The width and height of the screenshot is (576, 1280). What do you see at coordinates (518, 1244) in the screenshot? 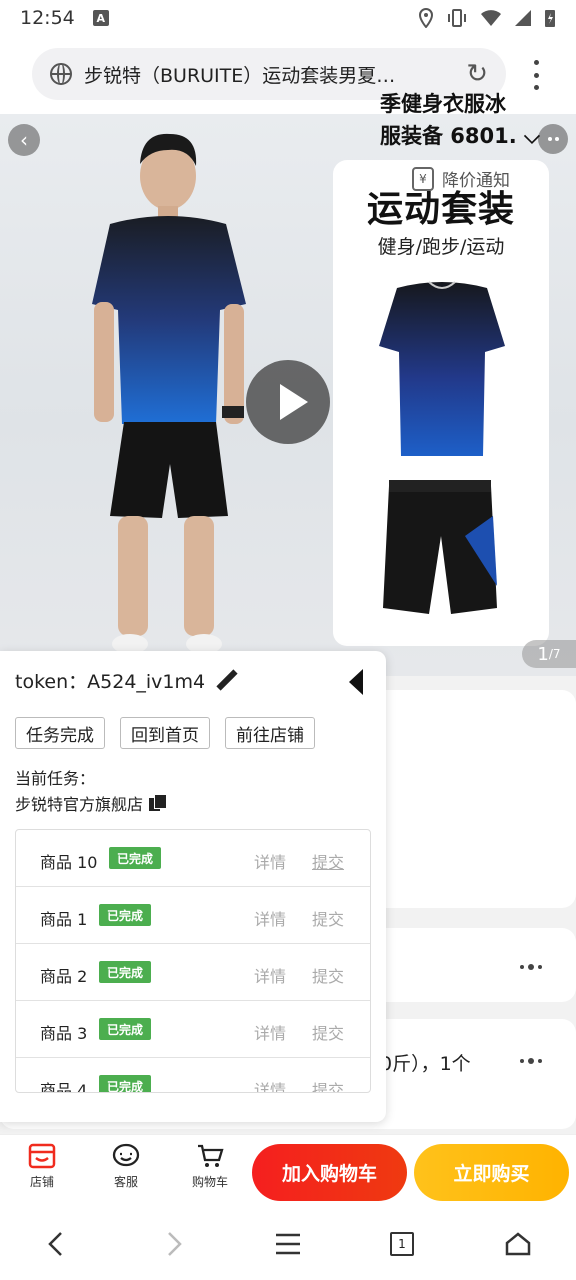
I see `home-icon` at bounding box center [518, 1244].